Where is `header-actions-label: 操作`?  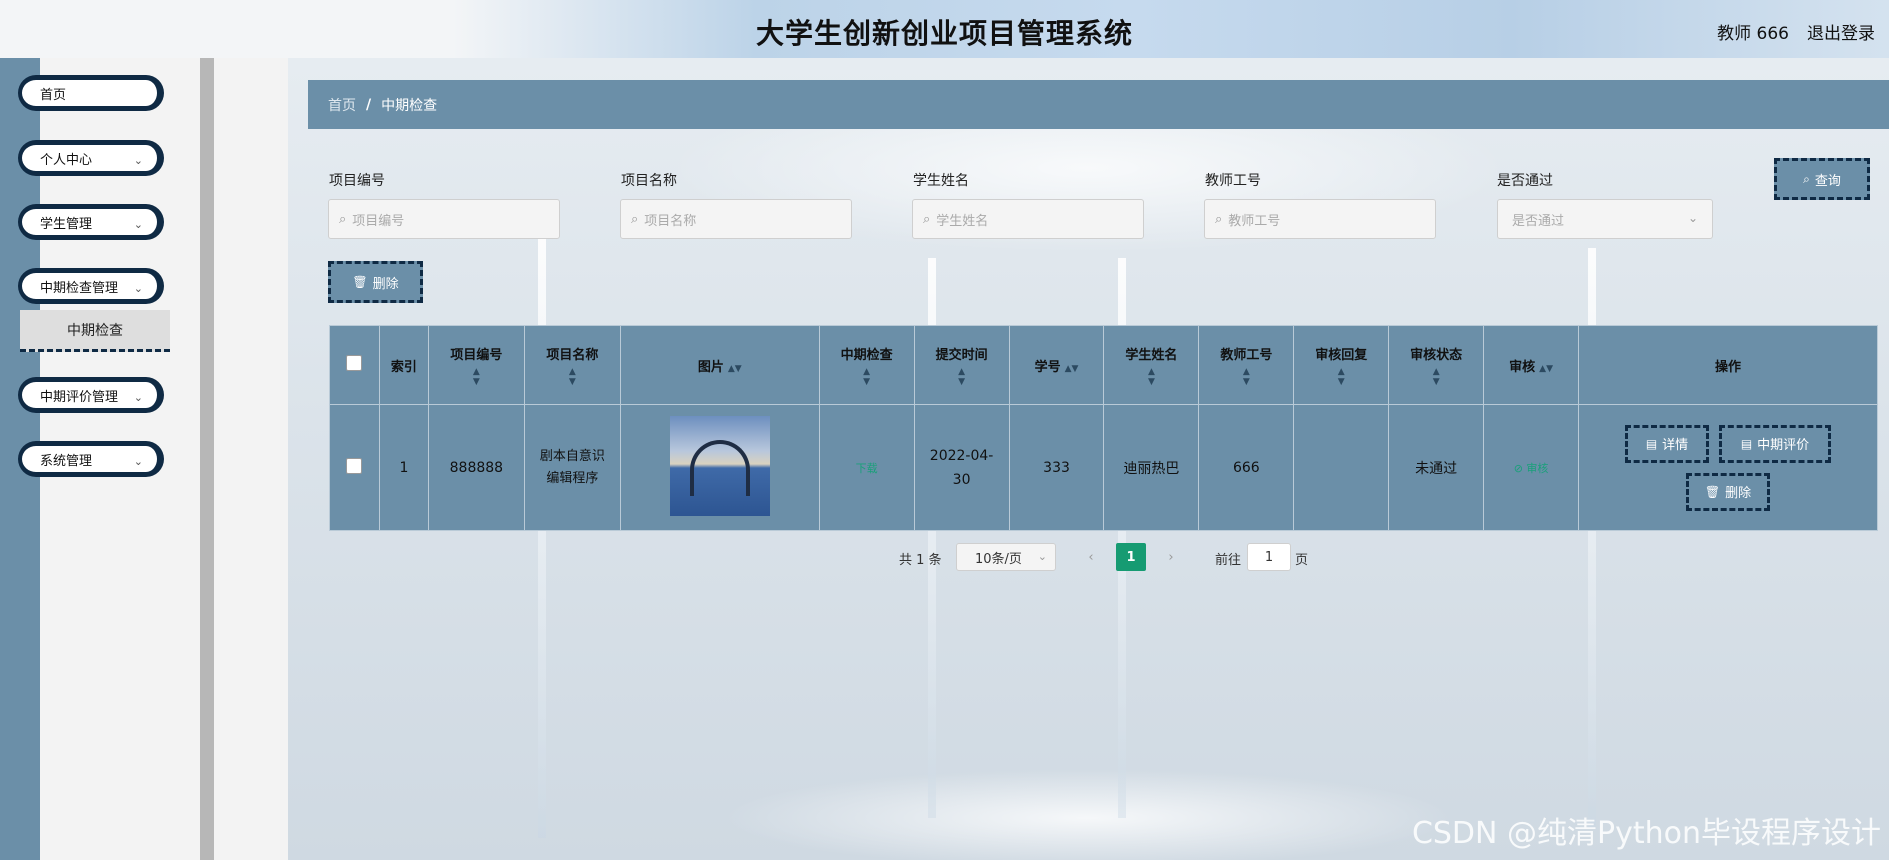
header-actions-label: 操作 is located at coordinates (1728, 367).